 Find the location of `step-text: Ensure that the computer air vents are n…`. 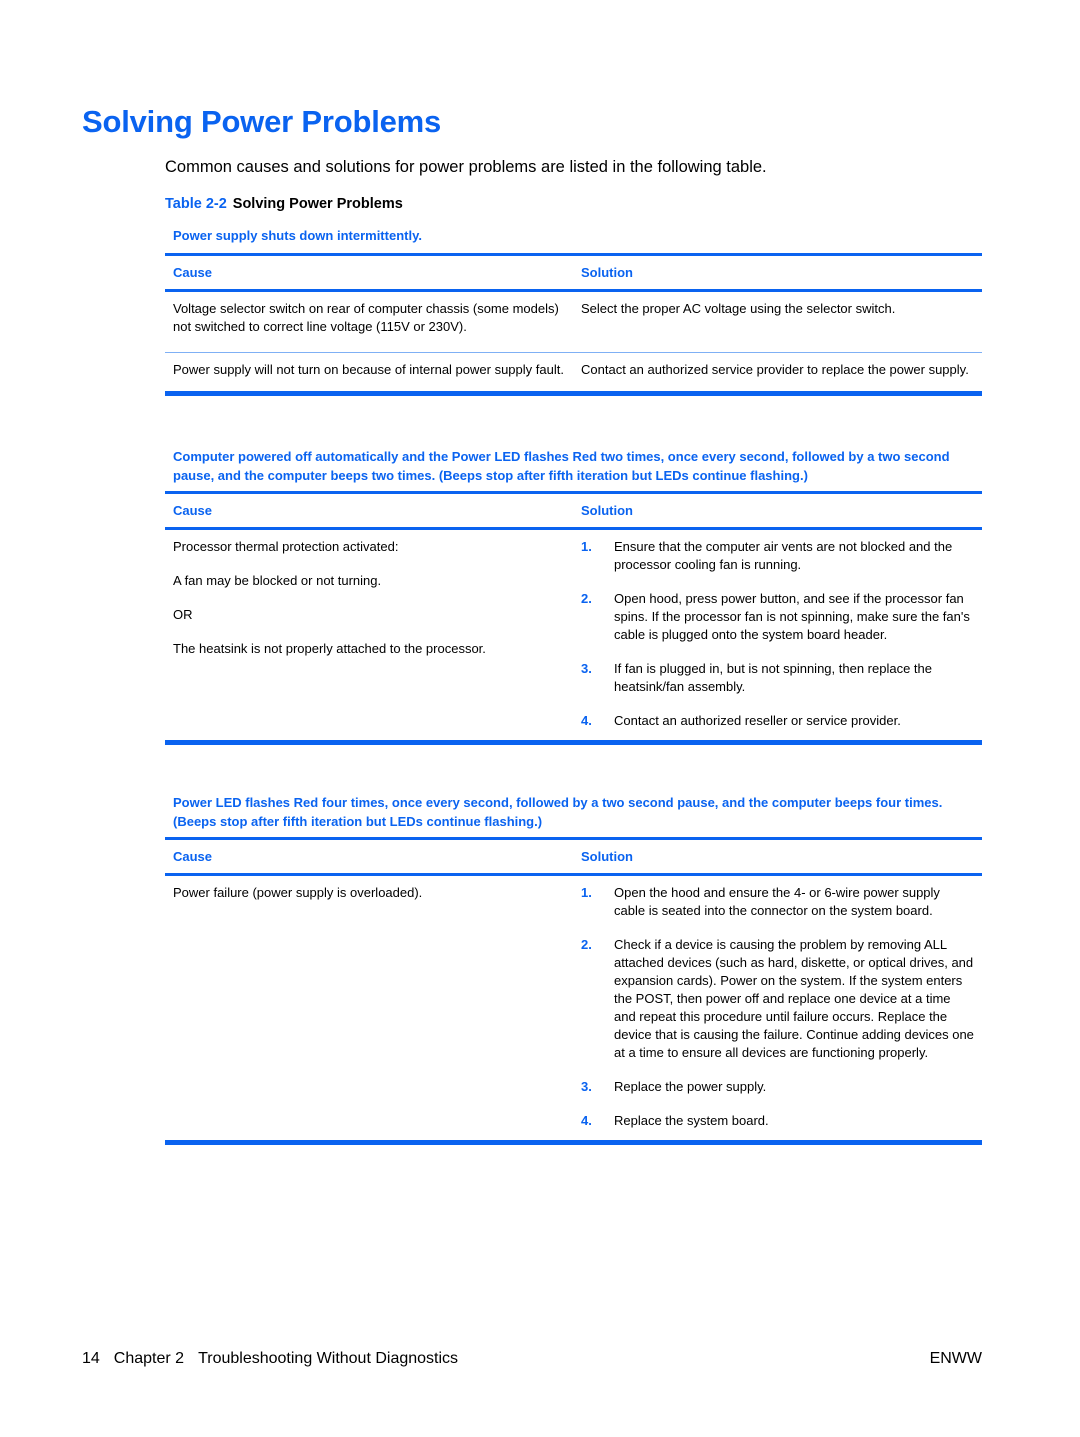

step-text: Ensure that the computer air vents are n… is located at coordinates (783, 555).